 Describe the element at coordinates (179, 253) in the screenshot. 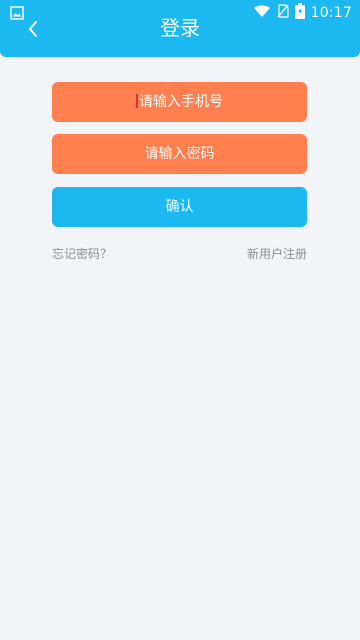

I see `auth-links: 忘记密码？ 新用户注册` at that location.